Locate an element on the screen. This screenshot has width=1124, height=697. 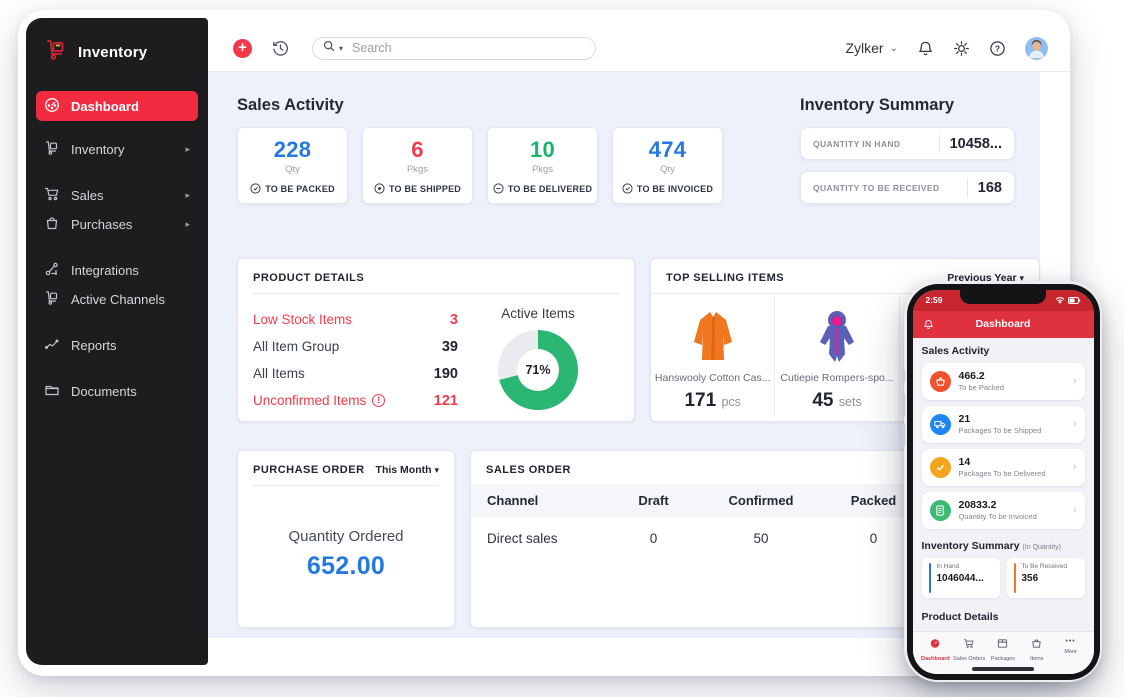
sidebar-item-inventory: Inventory ▸ is located at coordinates (117, 149).